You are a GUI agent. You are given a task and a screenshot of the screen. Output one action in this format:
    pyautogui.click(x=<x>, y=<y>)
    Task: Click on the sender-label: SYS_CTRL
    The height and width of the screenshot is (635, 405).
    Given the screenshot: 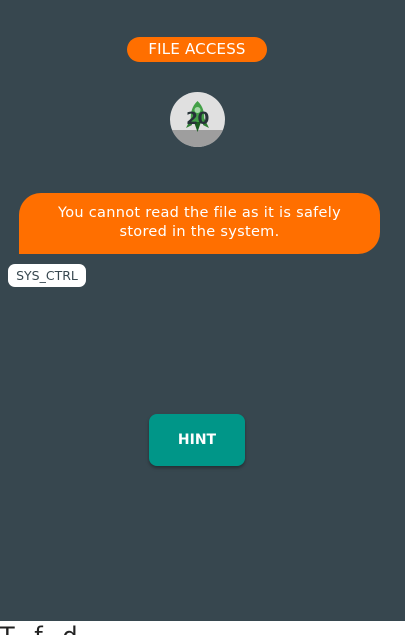 What is the action you would take?
    pyautogui.click(x=47, y=275)
    